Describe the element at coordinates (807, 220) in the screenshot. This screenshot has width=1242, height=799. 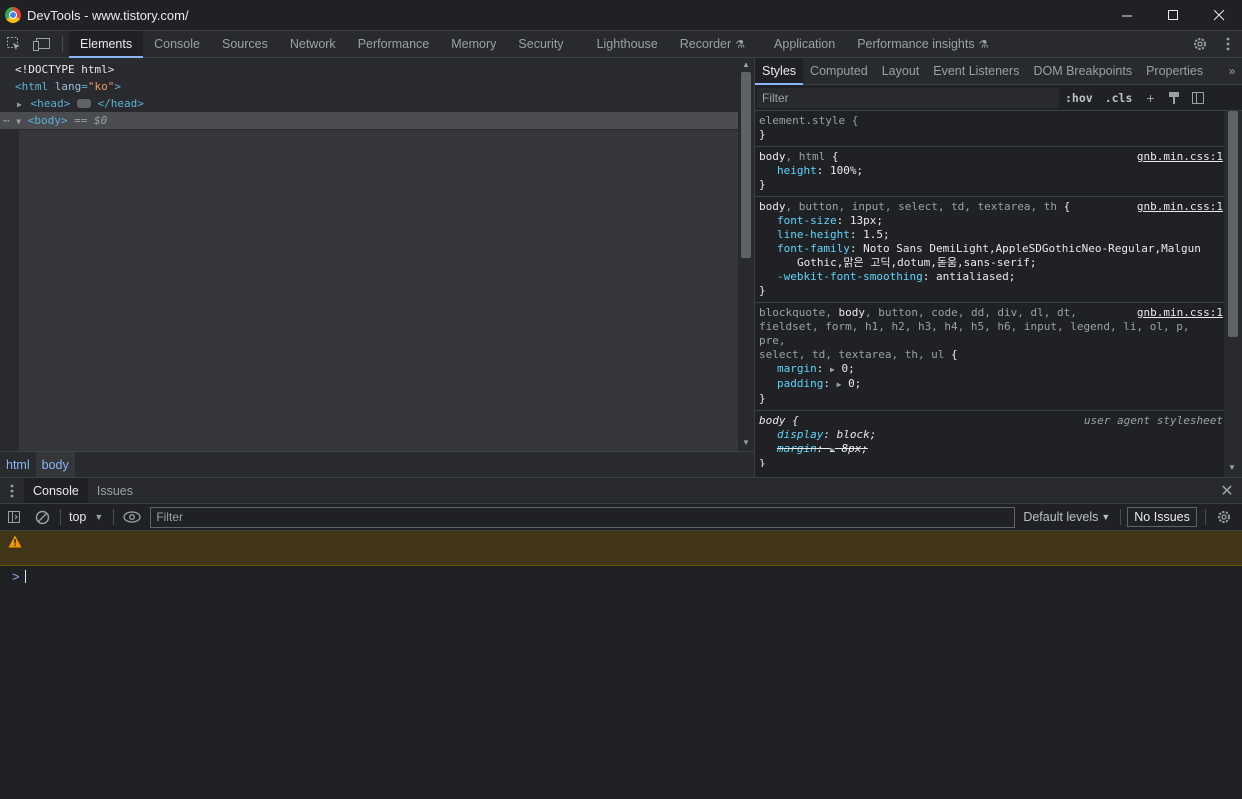
I see `property-name: font-size` at that location.